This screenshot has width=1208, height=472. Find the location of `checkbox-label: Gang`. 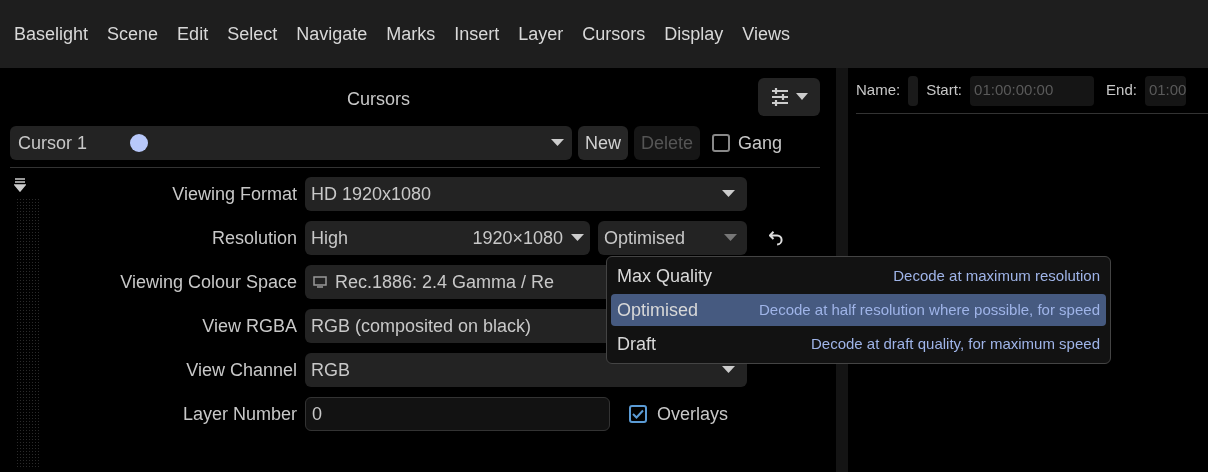

checkbox-label: Gang is located at coordinates (760, 143).